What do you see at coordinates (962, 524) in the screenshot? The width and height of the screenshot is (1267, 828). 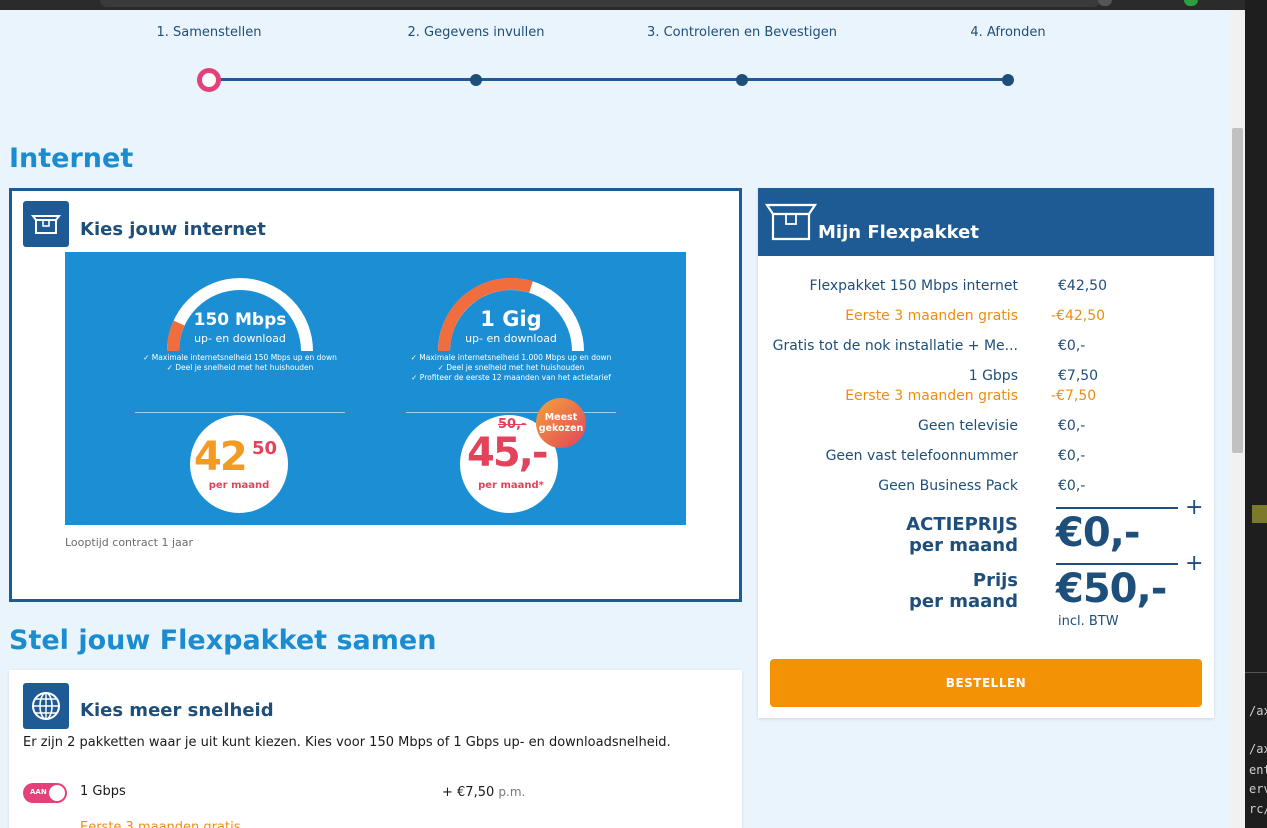 I see `action-price-label-line: ACTIEPRIJS` at bounding box center [962, 524].